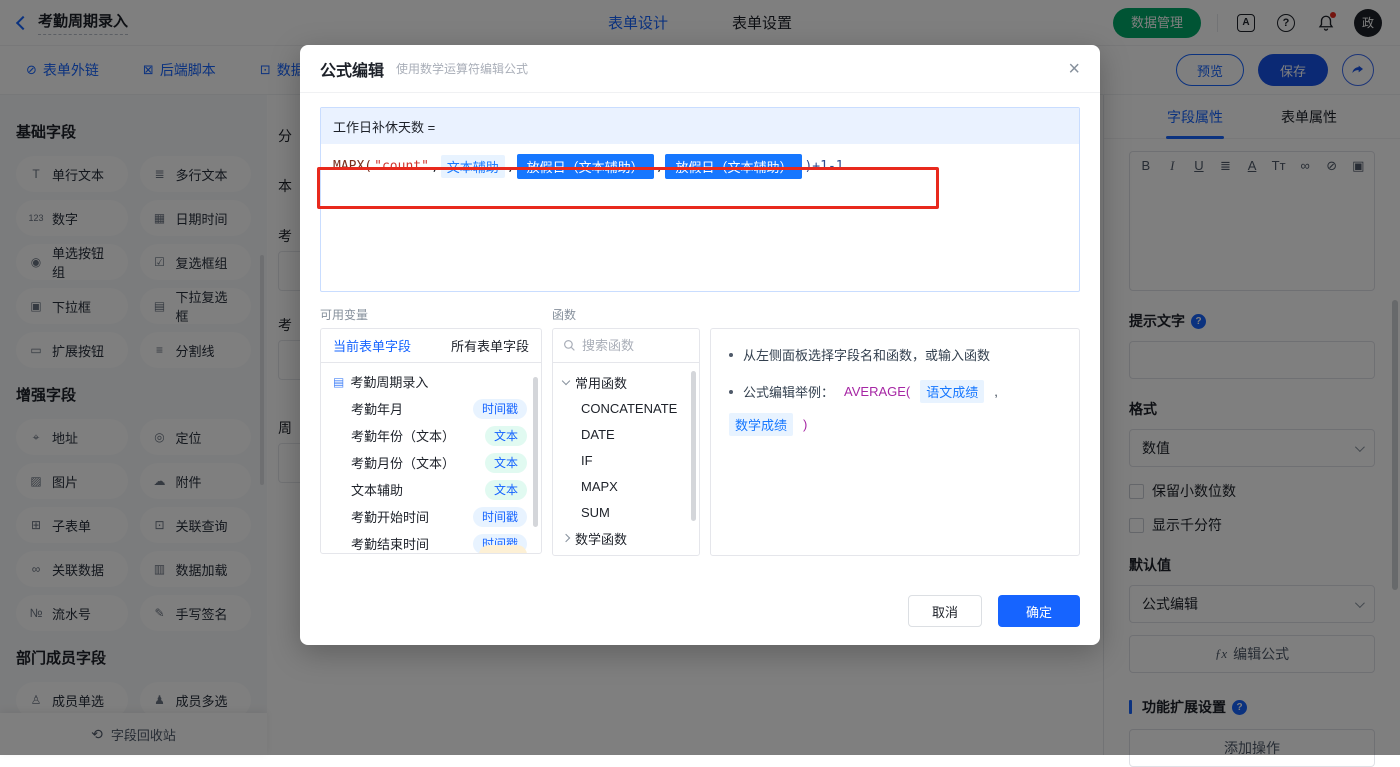 The height and width of the screenshot is (767, 1400). What do you see at coordinates (372, 345) in the screenshot?
I see `tab-current-form-fields: 当前表单字段` at bounding box center [372, 345].